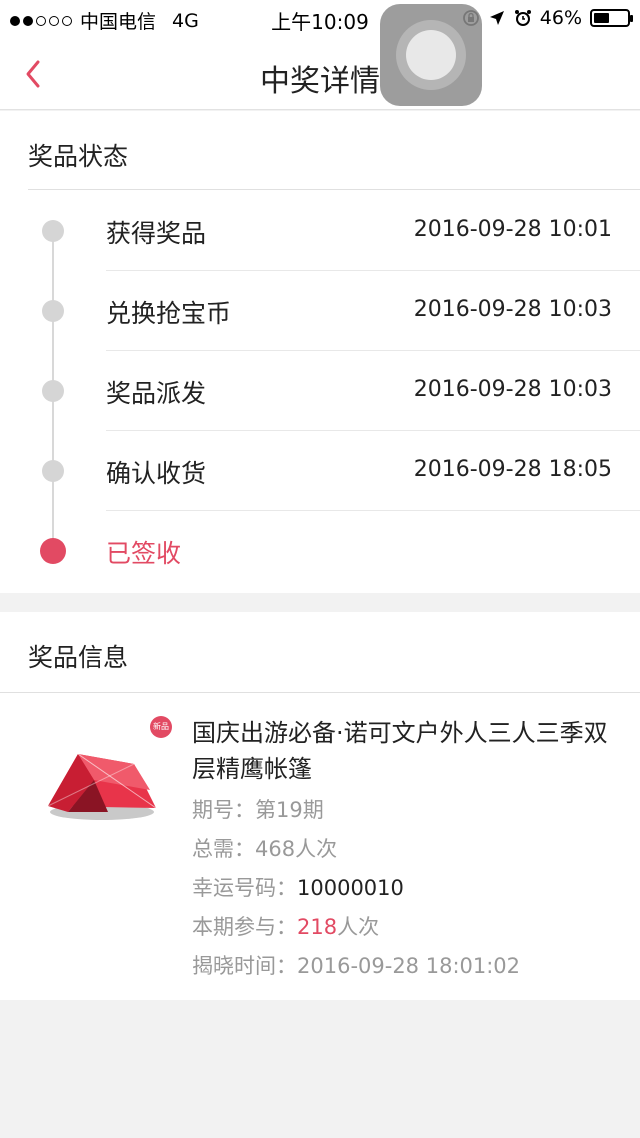 The width and height of the screenshot is (640, 1138). Describe the element at coordinates (320, 311) in the screenshot. I see `timeline-step: 兑换抢宝币 2016-09-28 10:03` at that location.